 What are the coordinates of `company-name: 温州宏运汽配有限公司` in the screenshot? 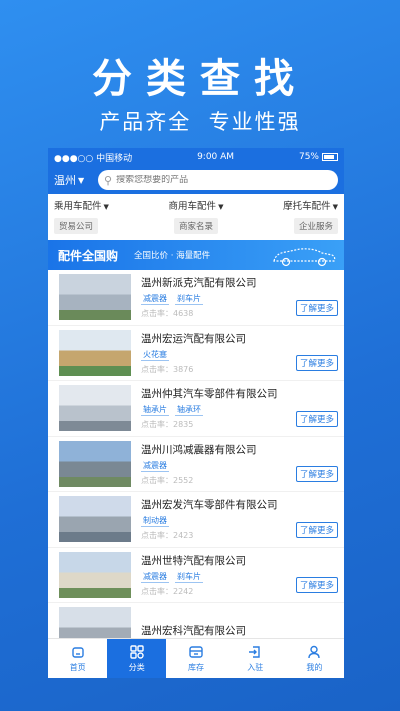 It's located at (239, 338).